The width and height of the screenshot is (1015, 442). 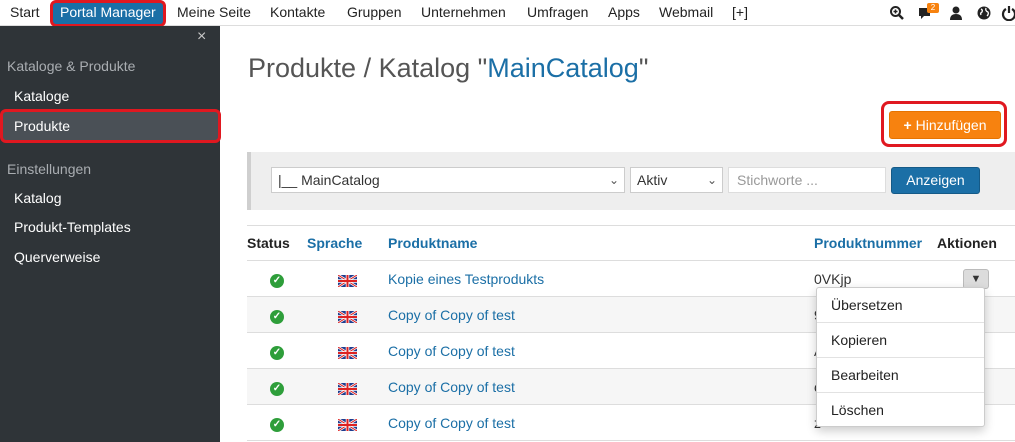 What do you see at coordinates (740, 13) in the screenshot?
I see `nav-more: [+]` at bounding box center [740, 13].